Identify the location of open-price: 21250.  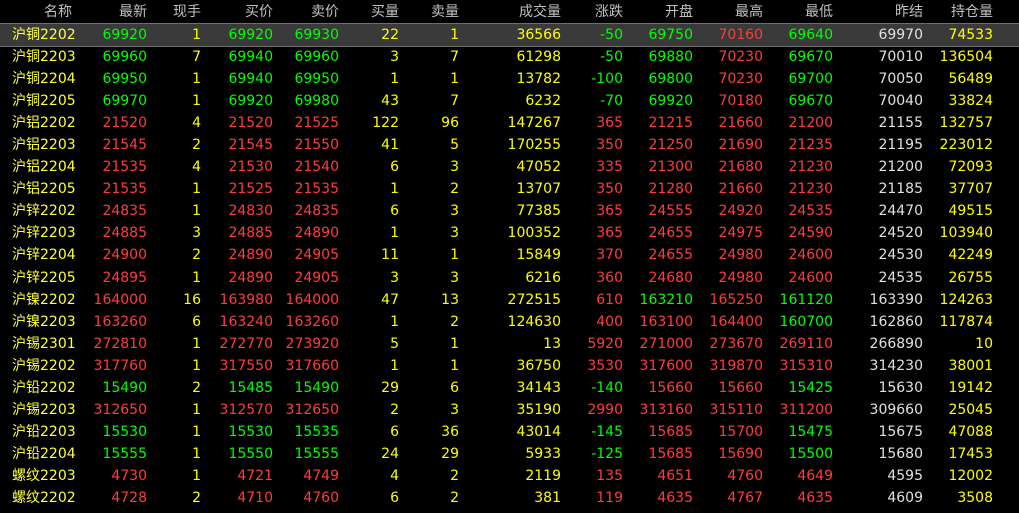
(670, 145).